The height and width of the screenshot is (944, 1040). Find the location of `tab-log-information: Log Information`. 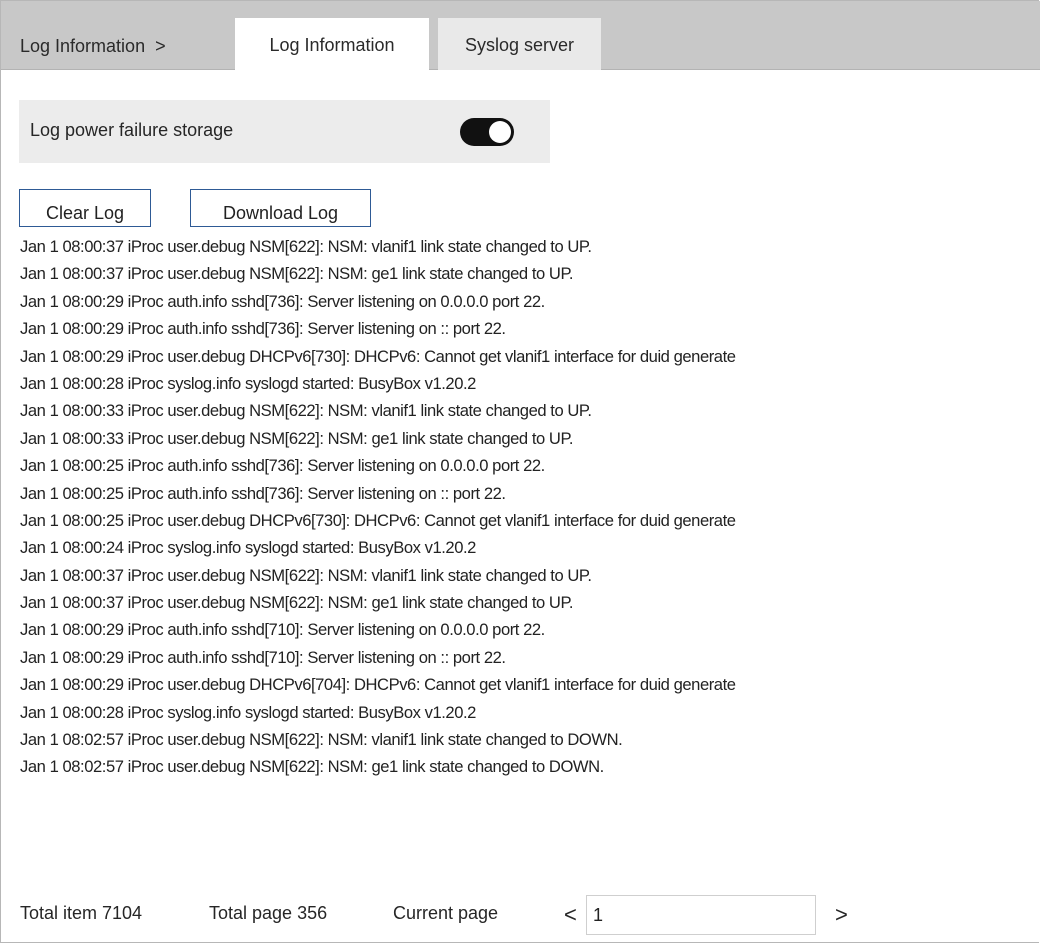

tab-log-information: Log Information is located at coordinates (332, 44).